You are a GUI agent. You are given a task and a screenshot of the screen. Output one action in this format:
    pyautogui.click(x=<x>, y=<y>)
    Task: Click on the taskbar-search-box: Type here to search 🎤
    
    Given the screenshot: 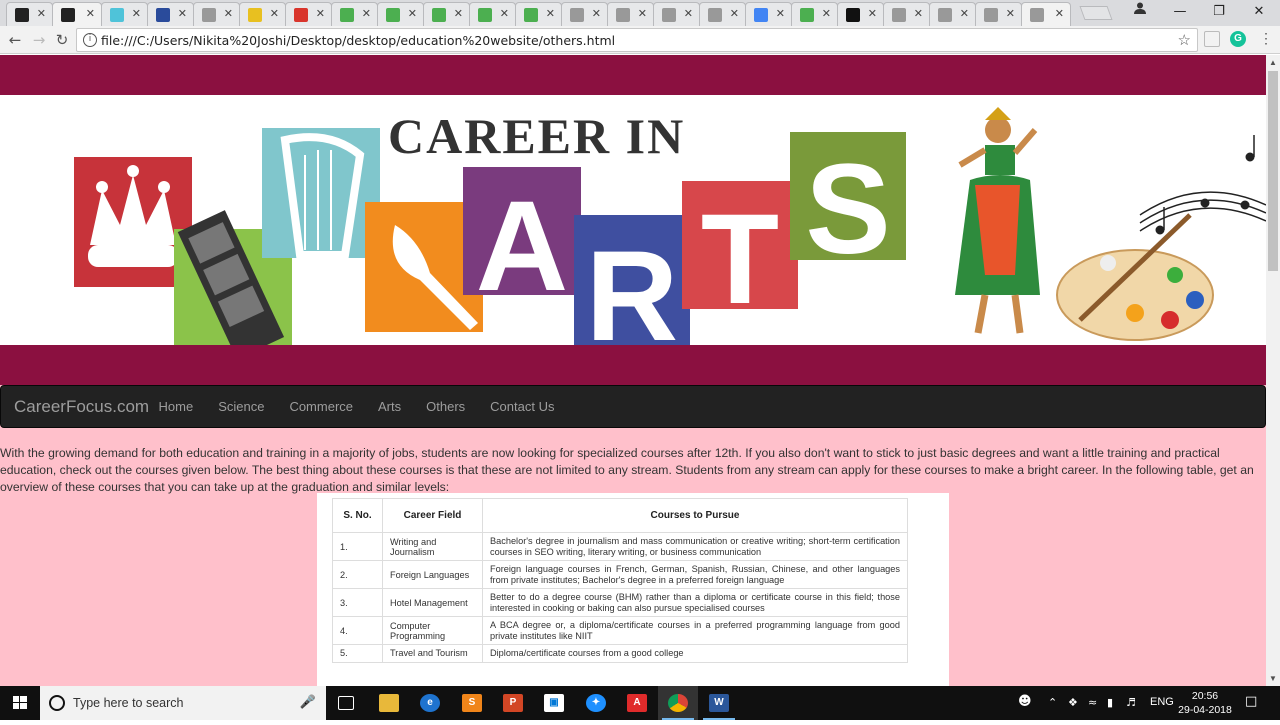 What is the action you would take?
    pyautogui.click(x=183, y=703)
    